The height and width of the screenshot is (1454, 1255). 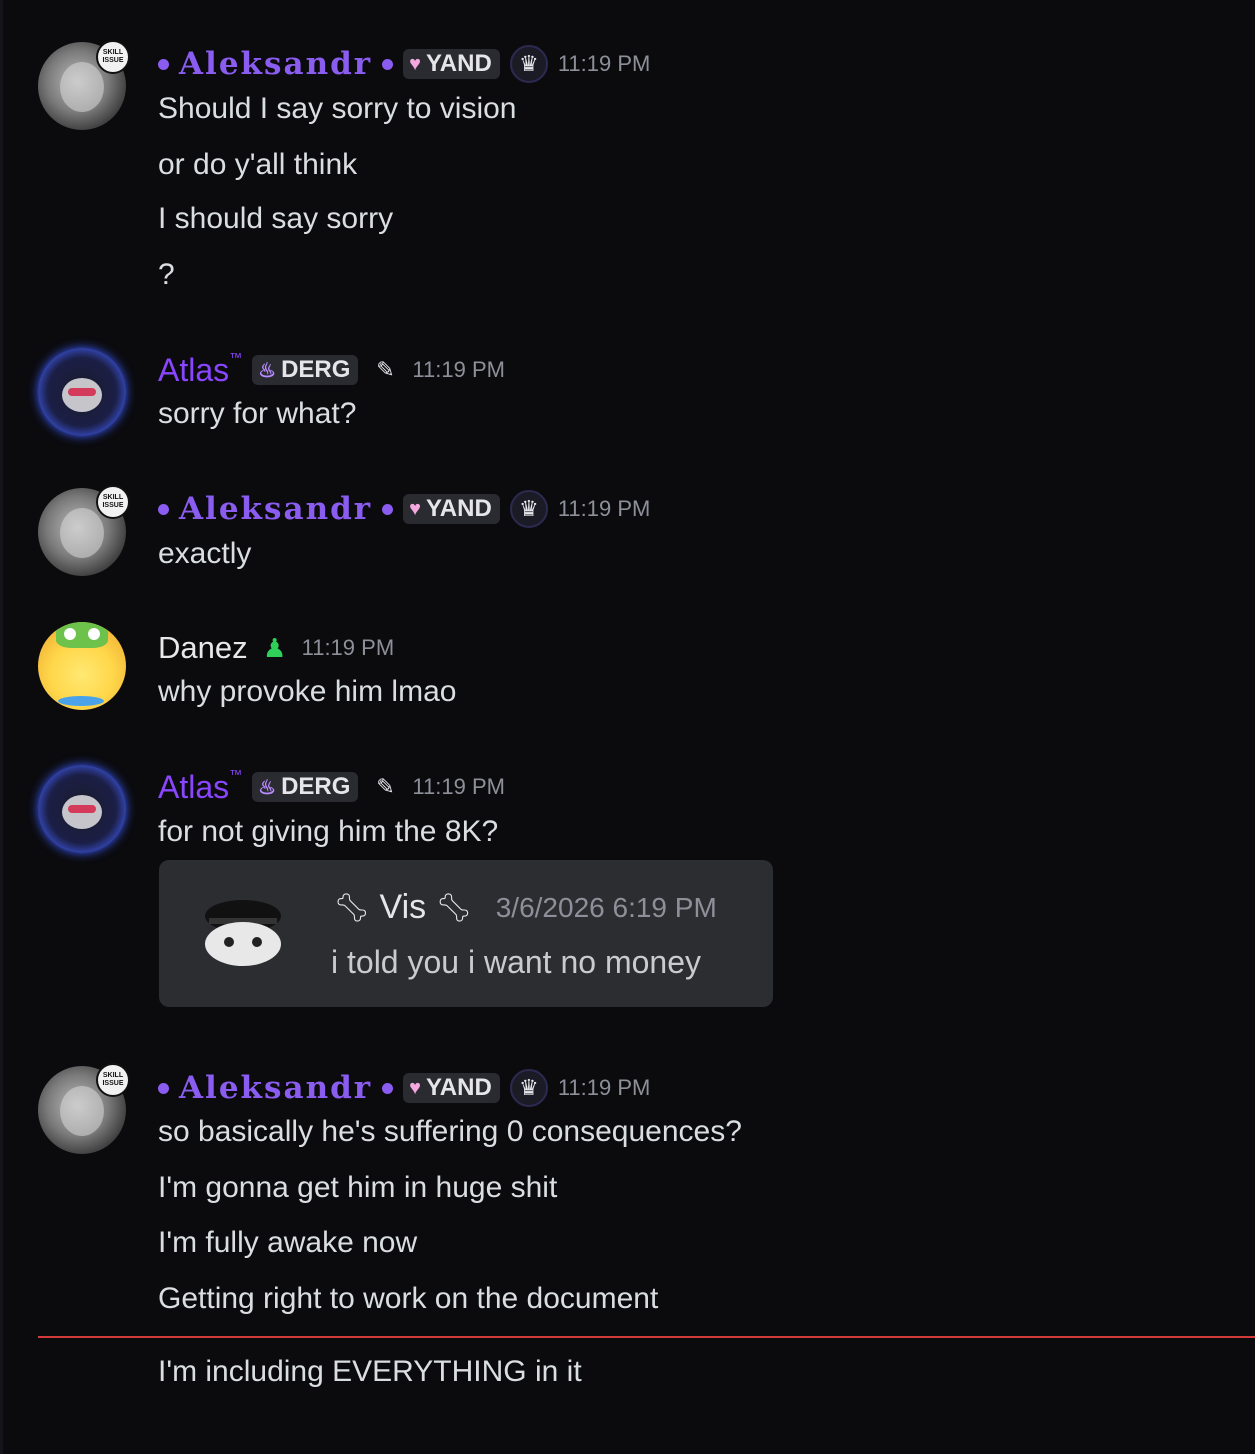 I want to click on message-line: Should I say sorry to vision, so click(x=337, y=108).